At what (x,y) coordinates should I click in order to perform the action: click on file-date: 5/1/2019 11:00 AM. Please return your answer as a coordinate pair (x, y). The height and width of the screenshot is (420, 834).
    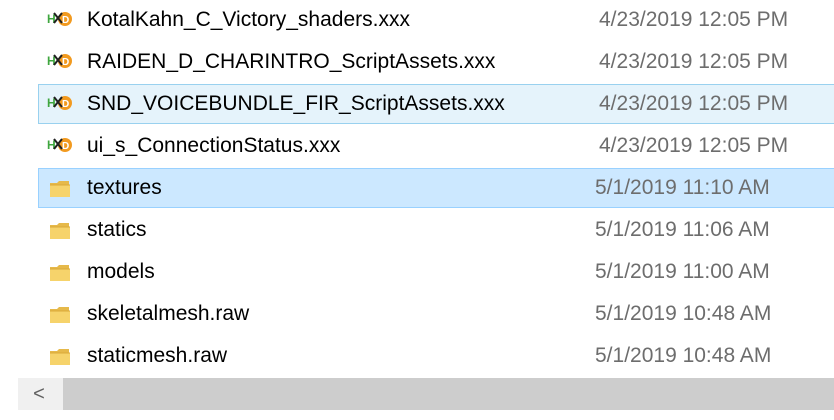
    Looking at the image, I should click on (682, 271).